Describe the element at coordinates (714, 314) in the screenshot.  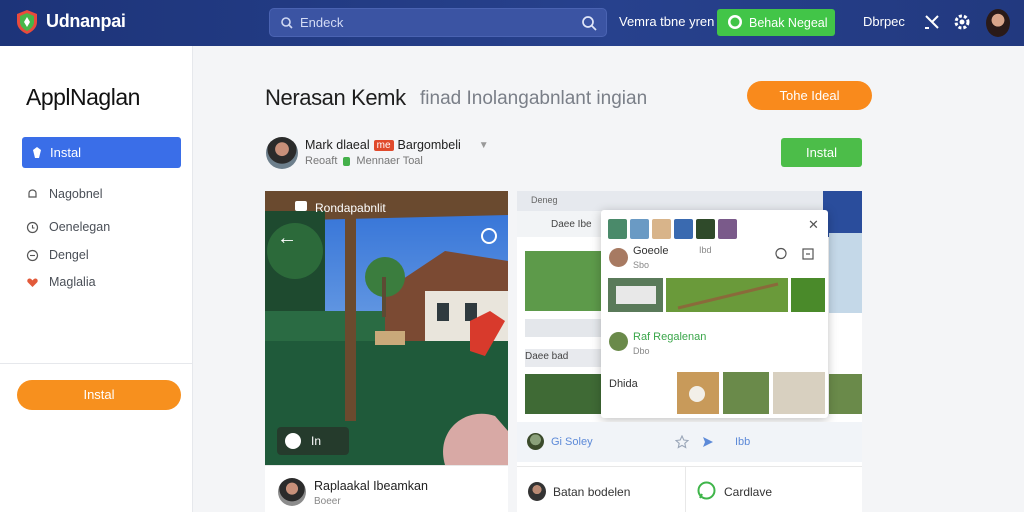
I see `post-popup: ✕ Goeole Ibd Sbo Raf Regalenan Dbo Dhida` at that location.